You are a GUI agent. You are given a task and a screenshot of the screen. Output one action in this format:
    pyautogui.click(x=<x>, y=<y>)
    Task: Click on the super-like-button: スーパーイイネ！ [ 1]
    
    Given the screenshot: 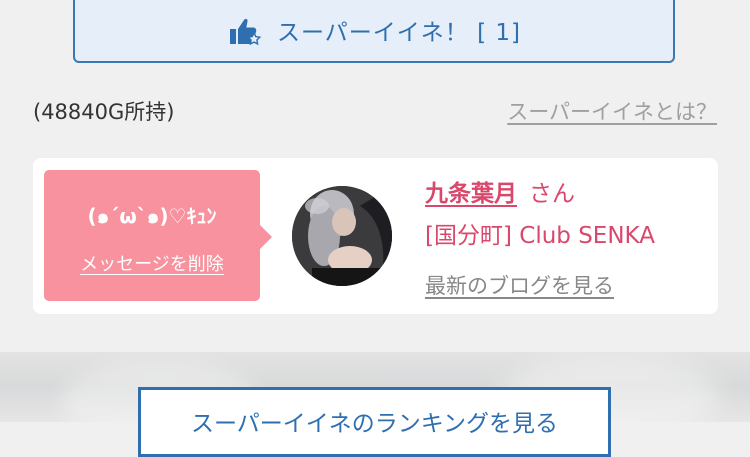 What is the action you would take?
    pyautogui.click(x=374, y=31)
    